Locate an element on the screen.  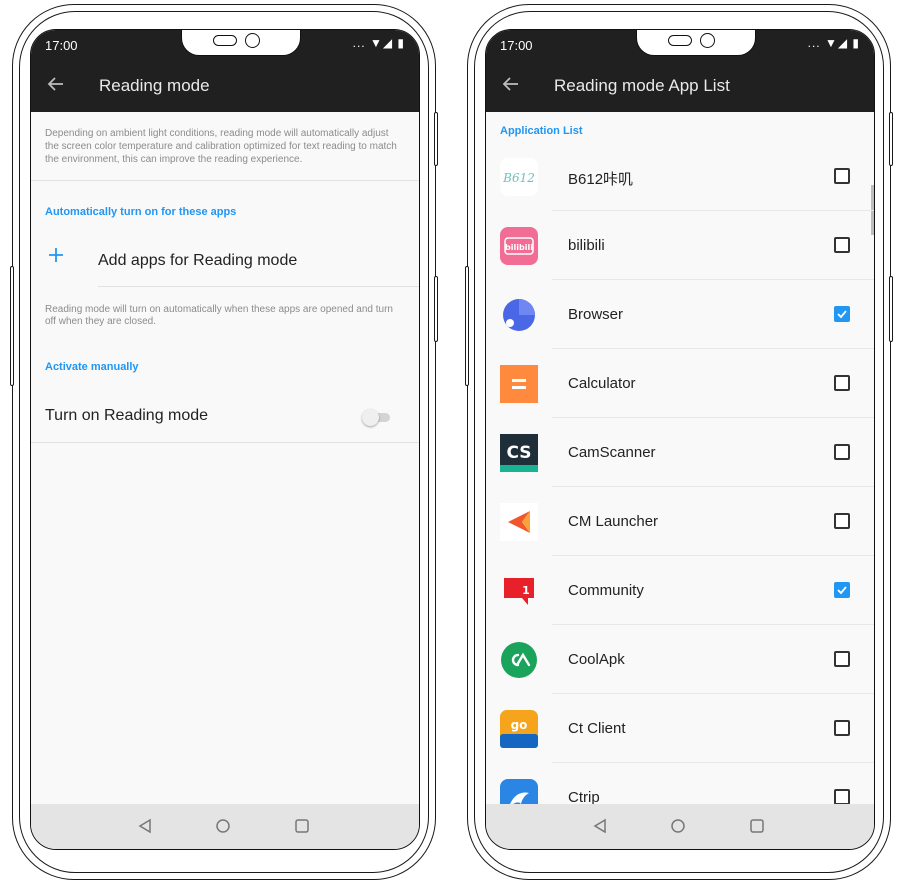
app-name: CoolApk is located at coordinates (596, 659).